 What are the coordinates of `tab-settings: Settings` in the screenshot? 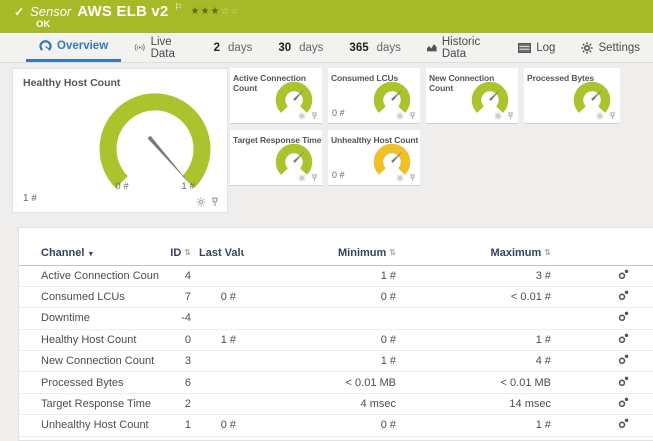 It's located at (610, 47).